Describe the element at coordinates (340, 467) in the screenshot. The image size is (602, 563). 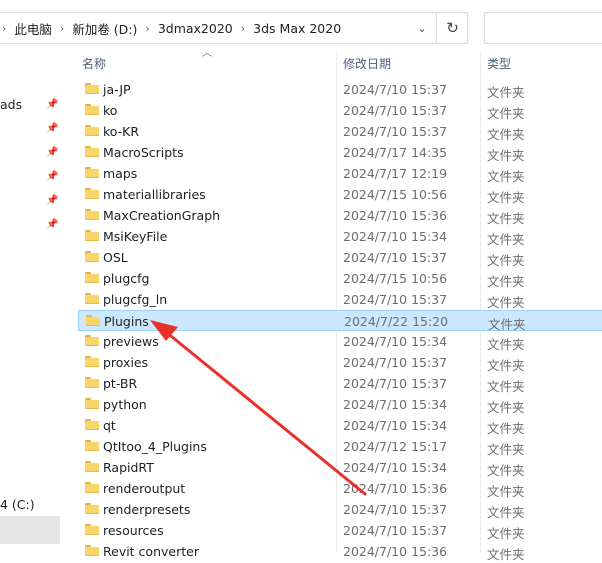
I see `file-row: RapidRT 2024/7/10 15:34 文件夹` at that location.